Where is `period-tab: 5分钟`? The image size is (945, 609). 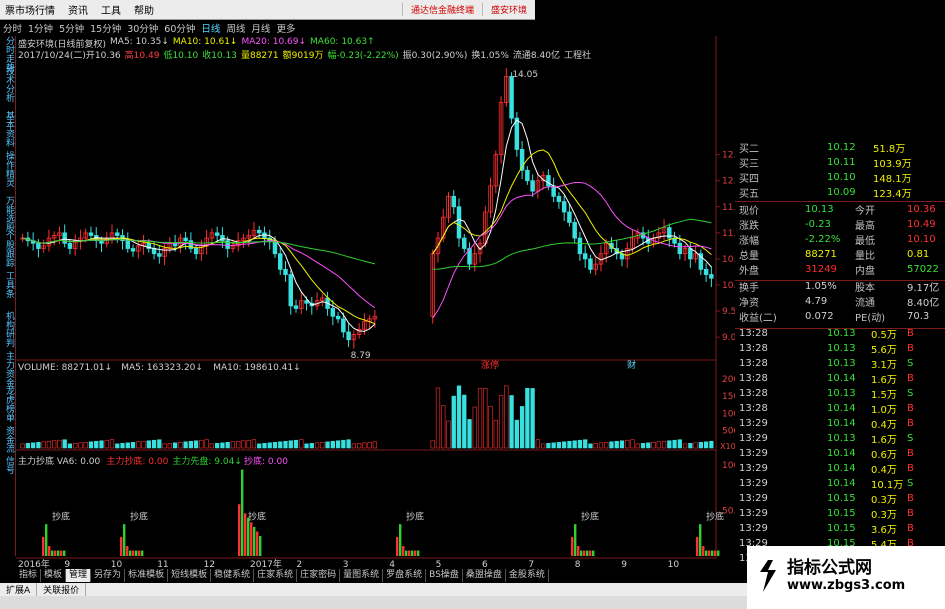
period-tab: 5分钟 is located at coordinates (71, 28).